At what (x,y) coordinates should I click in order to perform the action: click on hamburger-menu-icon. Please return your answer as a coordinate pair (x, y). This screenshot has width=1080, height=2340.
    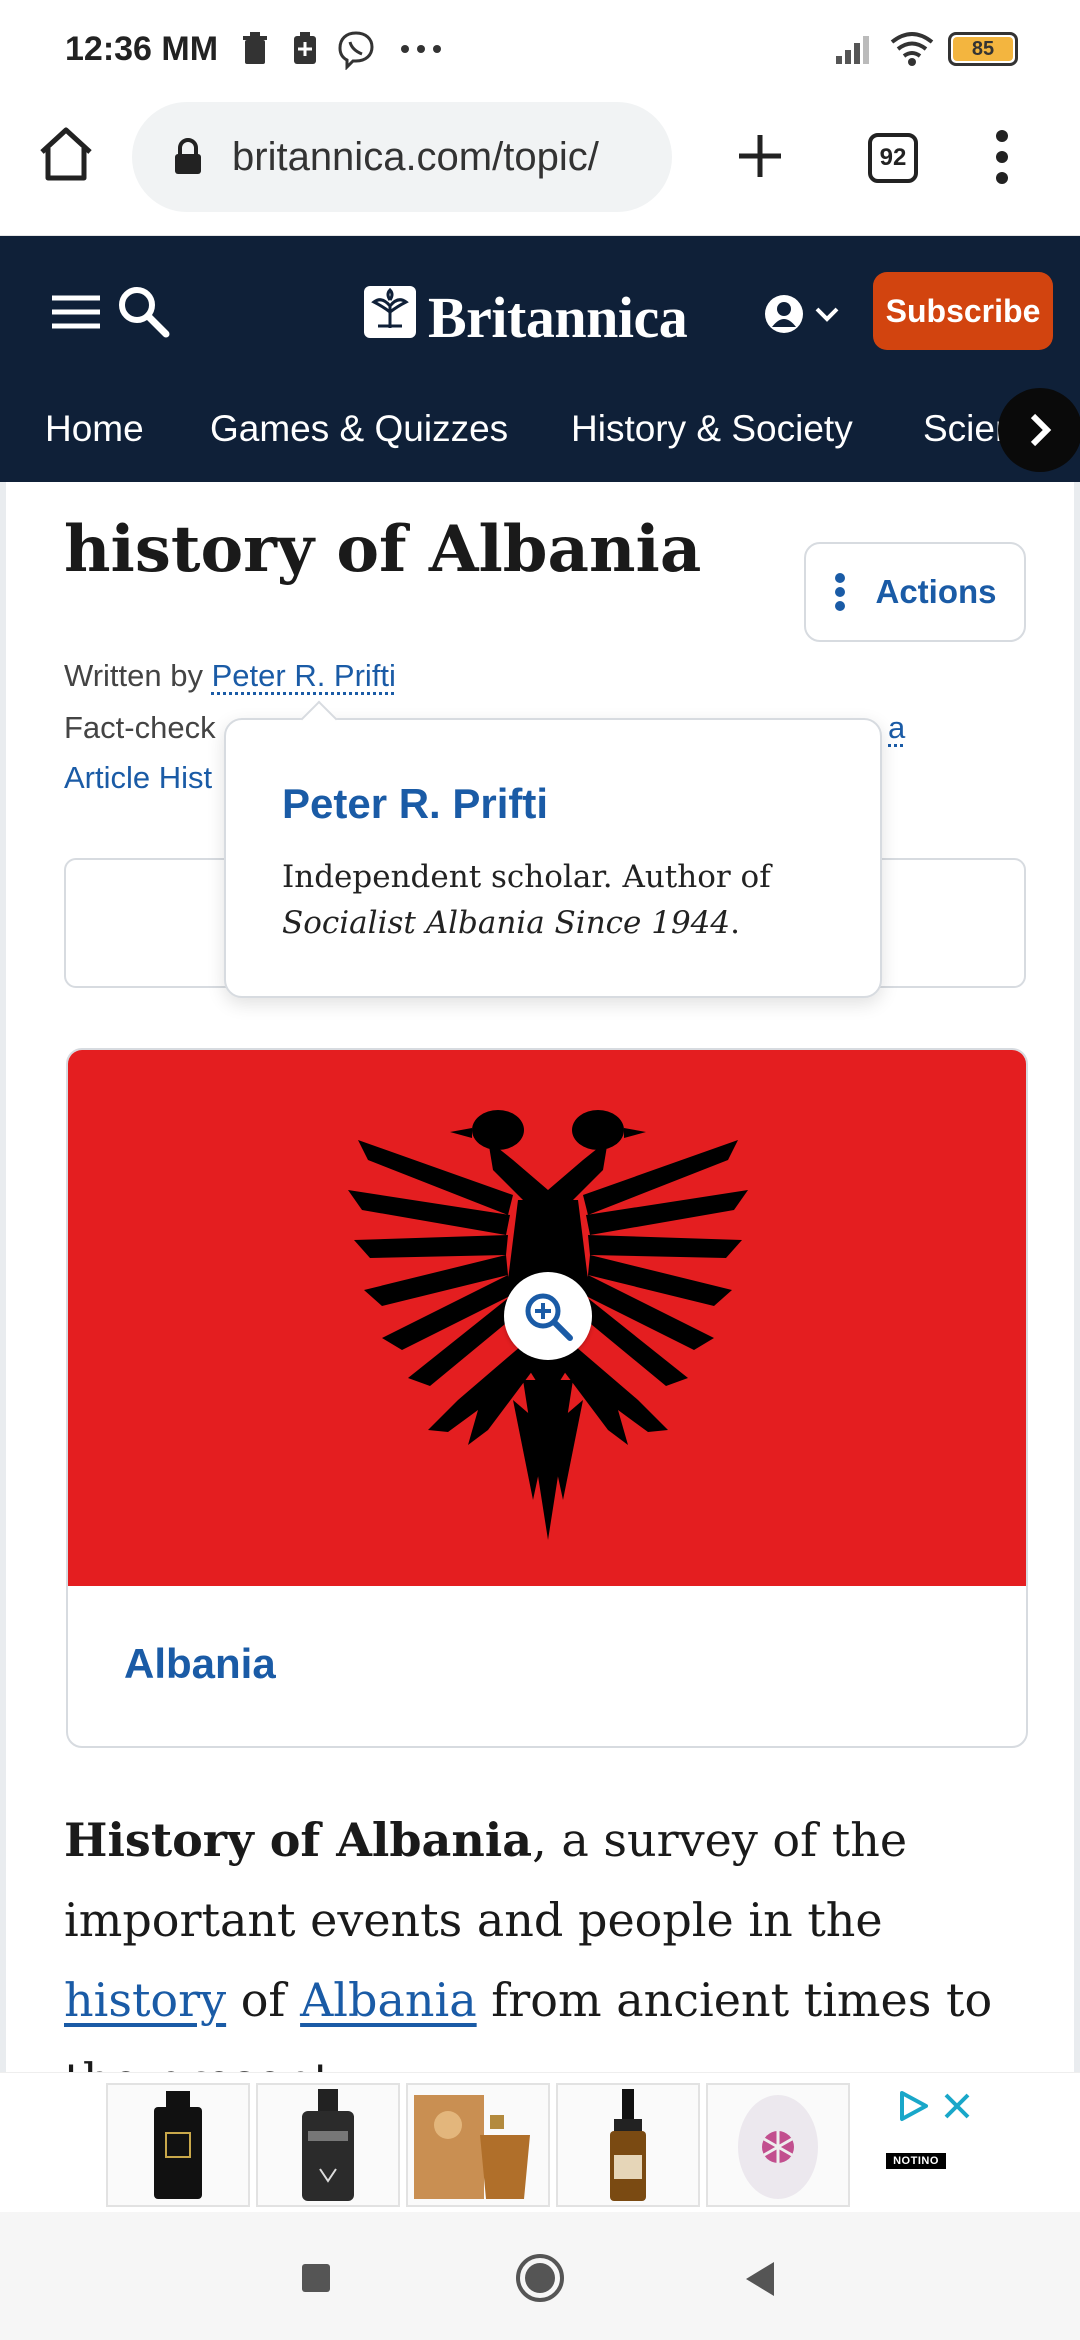
    Looking at the image, I should click on (76, 312).